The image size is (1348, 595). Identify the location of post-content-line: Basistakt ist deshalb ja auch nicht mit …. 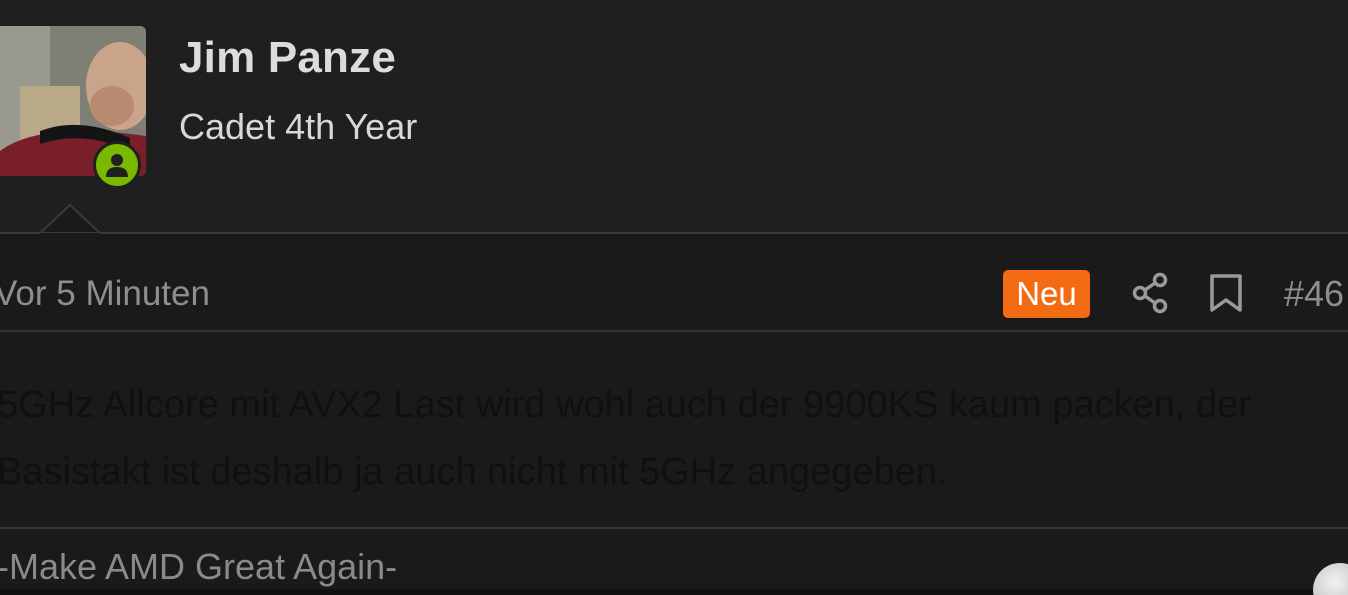
(474, 472).